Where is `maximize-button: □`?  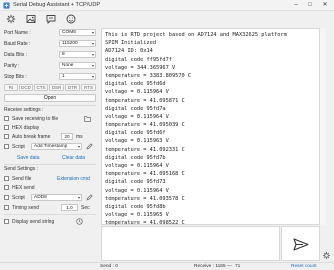
maximize-button: □ is located at coordinates (310, 5).